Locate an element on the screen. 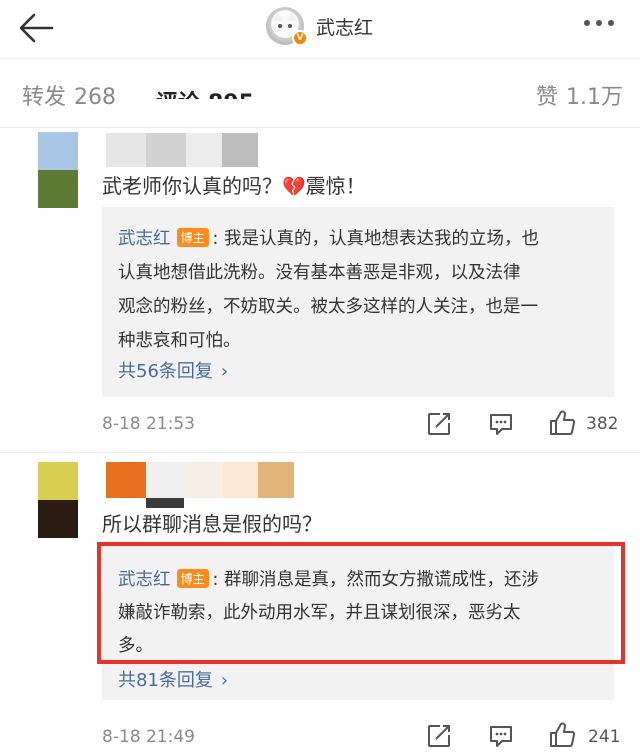 This screenshot has height=755, width=640. reply-line: 认真地想借此洗粉。没有基本善恶是非观，以及法律 is located at coordinates (319, 273).